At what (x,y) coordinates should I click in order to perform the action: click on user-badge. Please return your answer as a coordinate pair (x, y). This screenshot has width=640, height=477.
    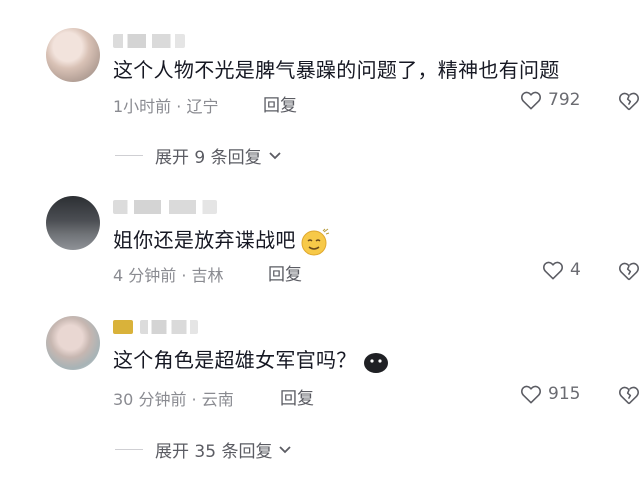
    Looking at the image, I should click on (123, 327).